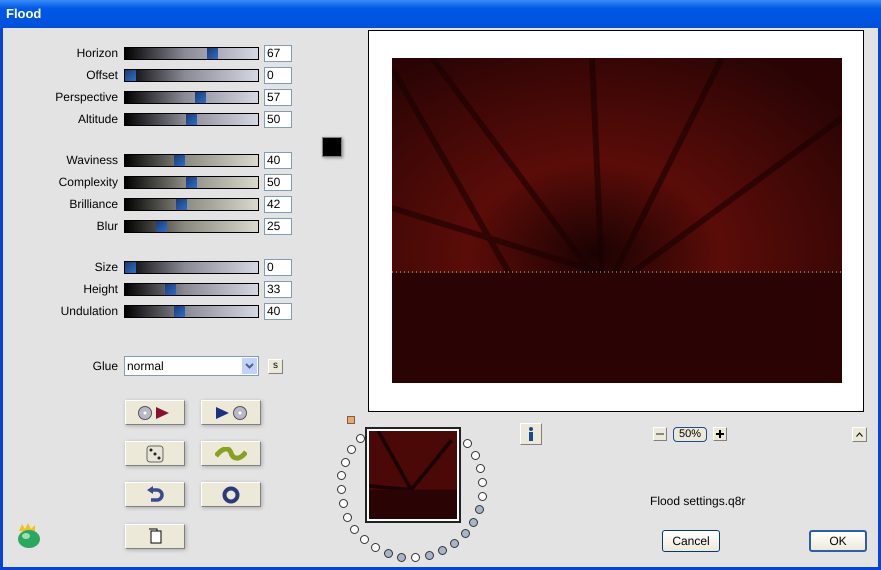 The height and width of the screenshot is (570, 881). I want to click on settings-filename: Flood settings.q8r, so click(698, 501).